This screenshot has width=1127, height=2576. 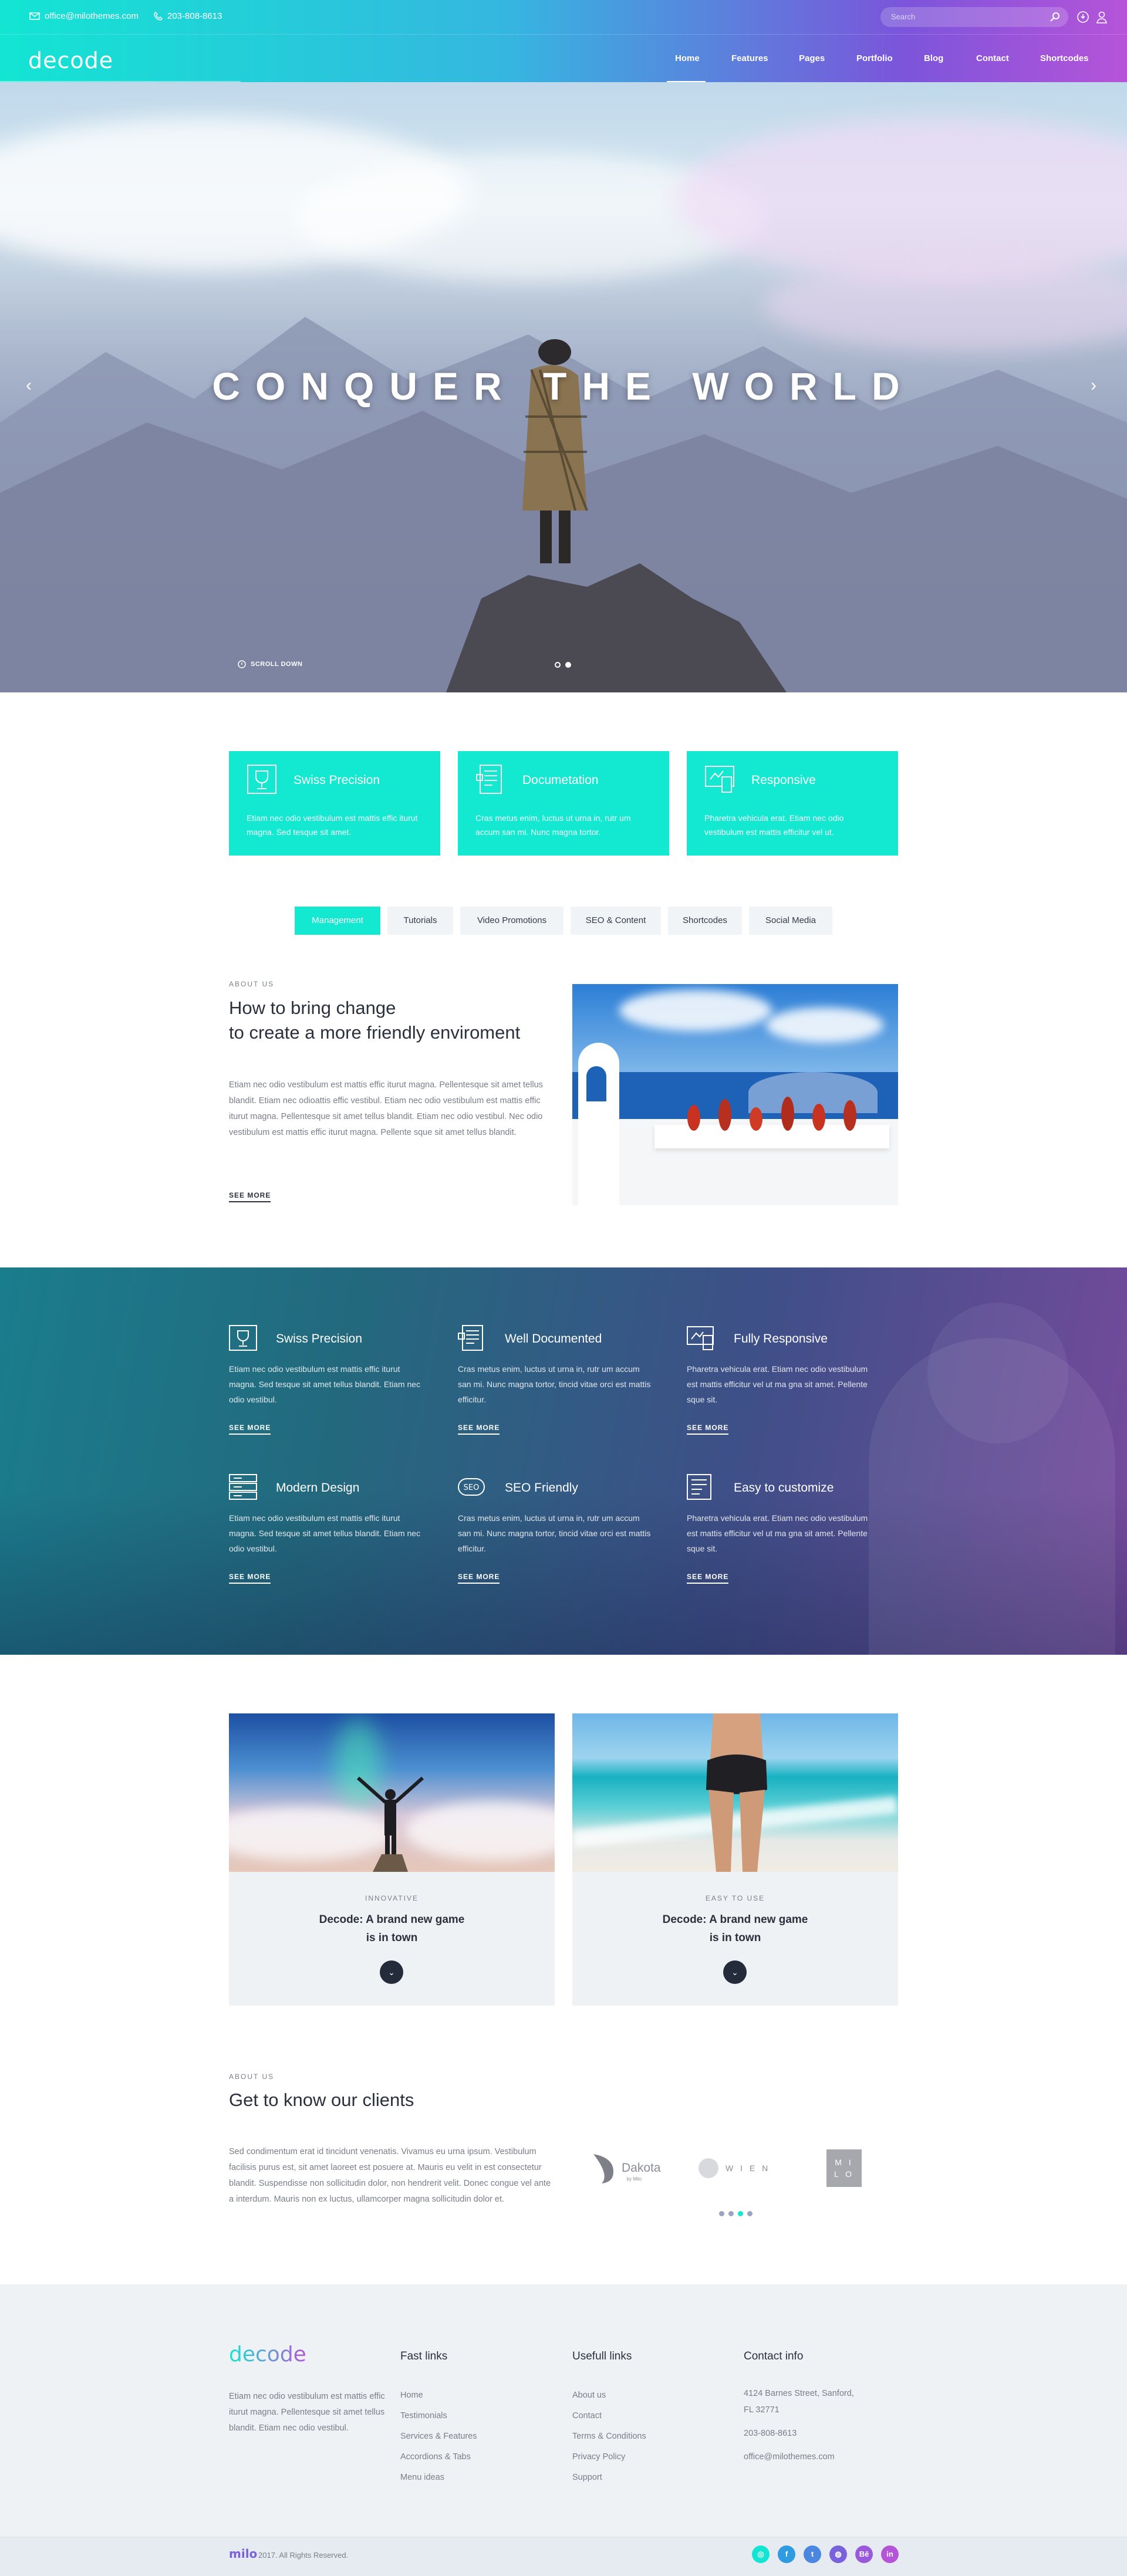 I want to click on phone-text: 203-808-8613, so click(x=195, y=16).